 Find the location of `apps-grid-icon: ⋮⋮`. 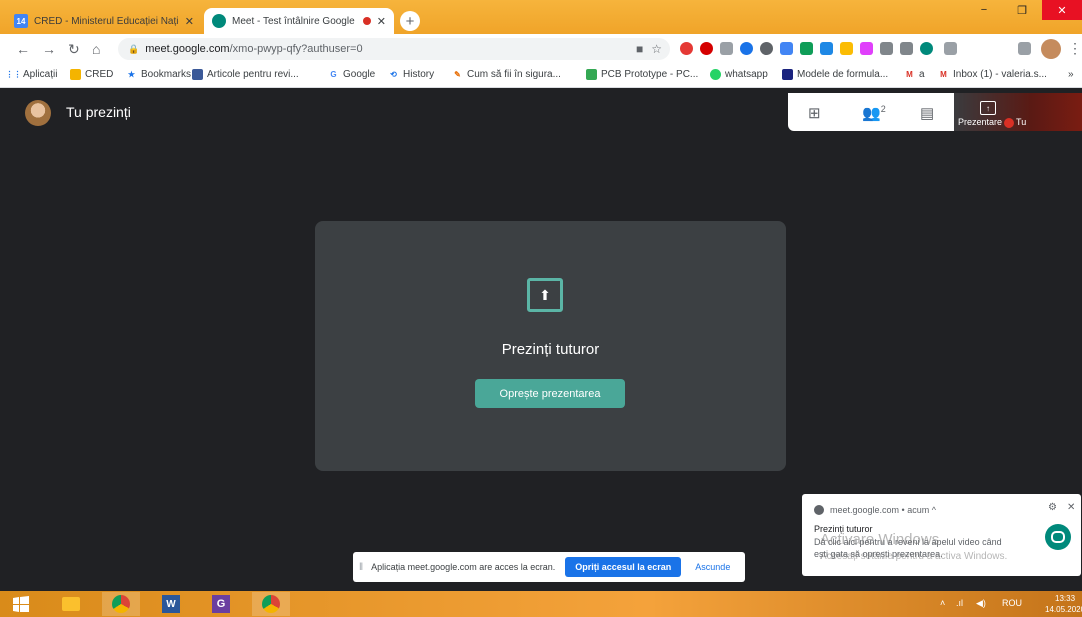

apps-grid-icon: ⋮⋮ is located at coordinates (13, 74).